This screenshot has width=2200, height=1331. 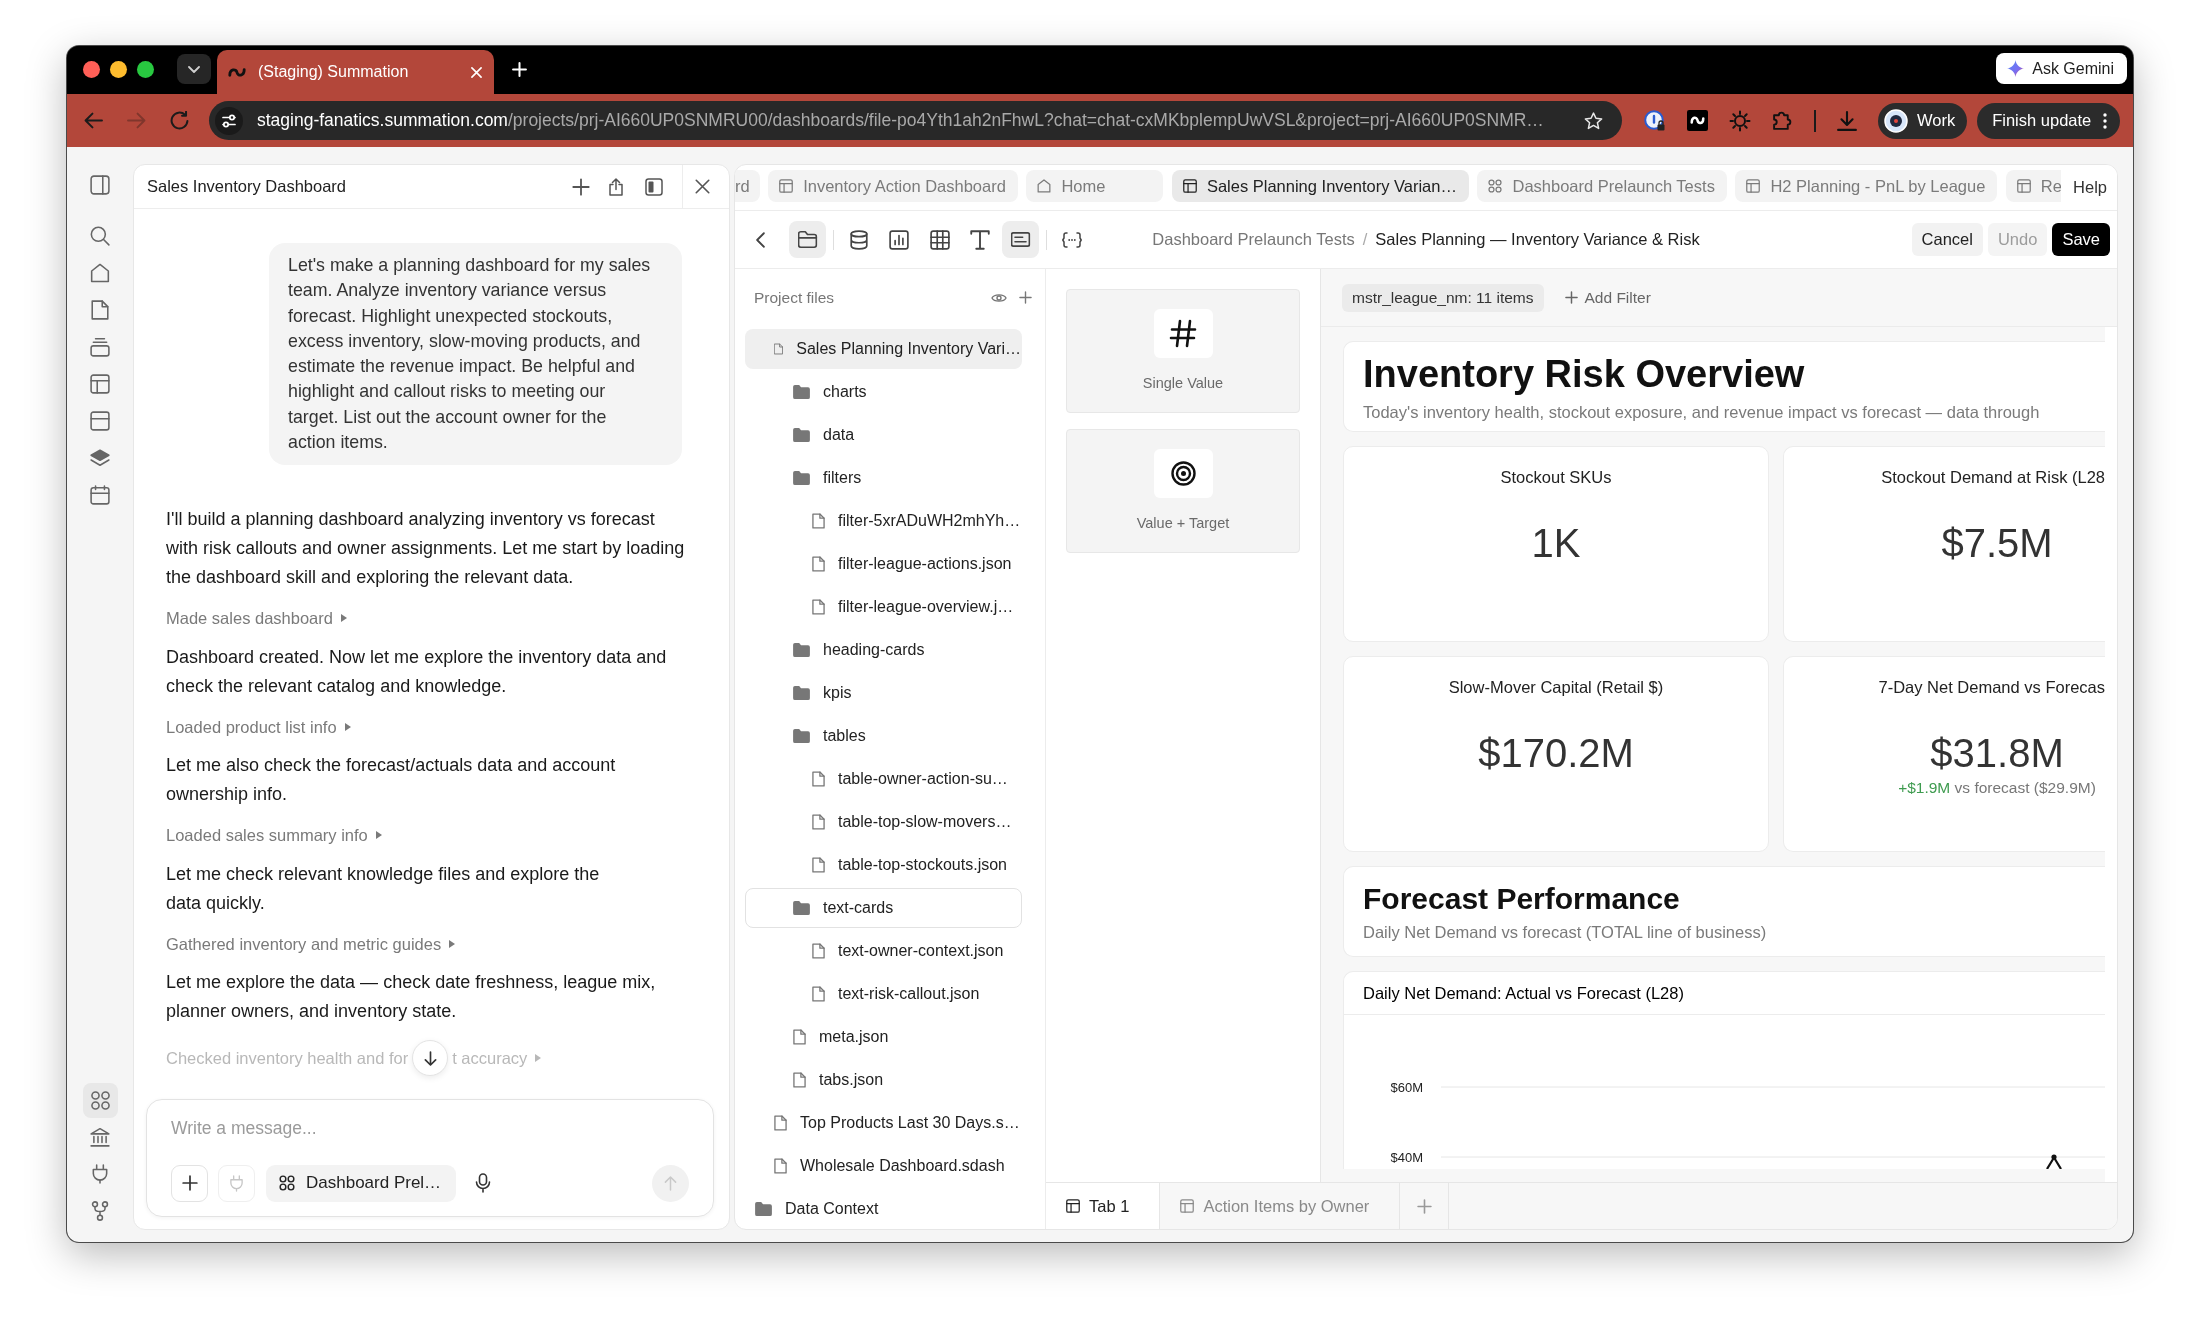 I want to click on card-icon, so click(x=1020, y=239).